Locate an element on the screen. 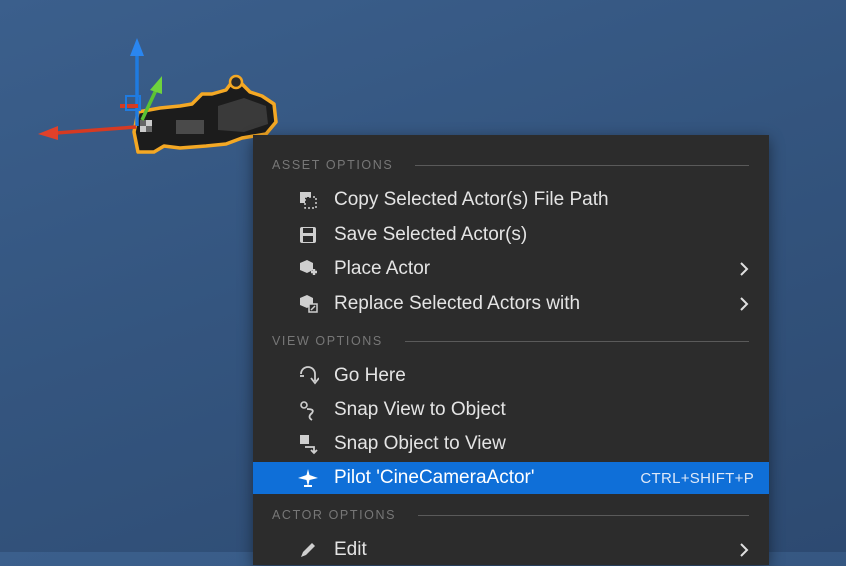  menu-item-snap-object-to-view: Snap Object to View is located at coordinates (511, 444).